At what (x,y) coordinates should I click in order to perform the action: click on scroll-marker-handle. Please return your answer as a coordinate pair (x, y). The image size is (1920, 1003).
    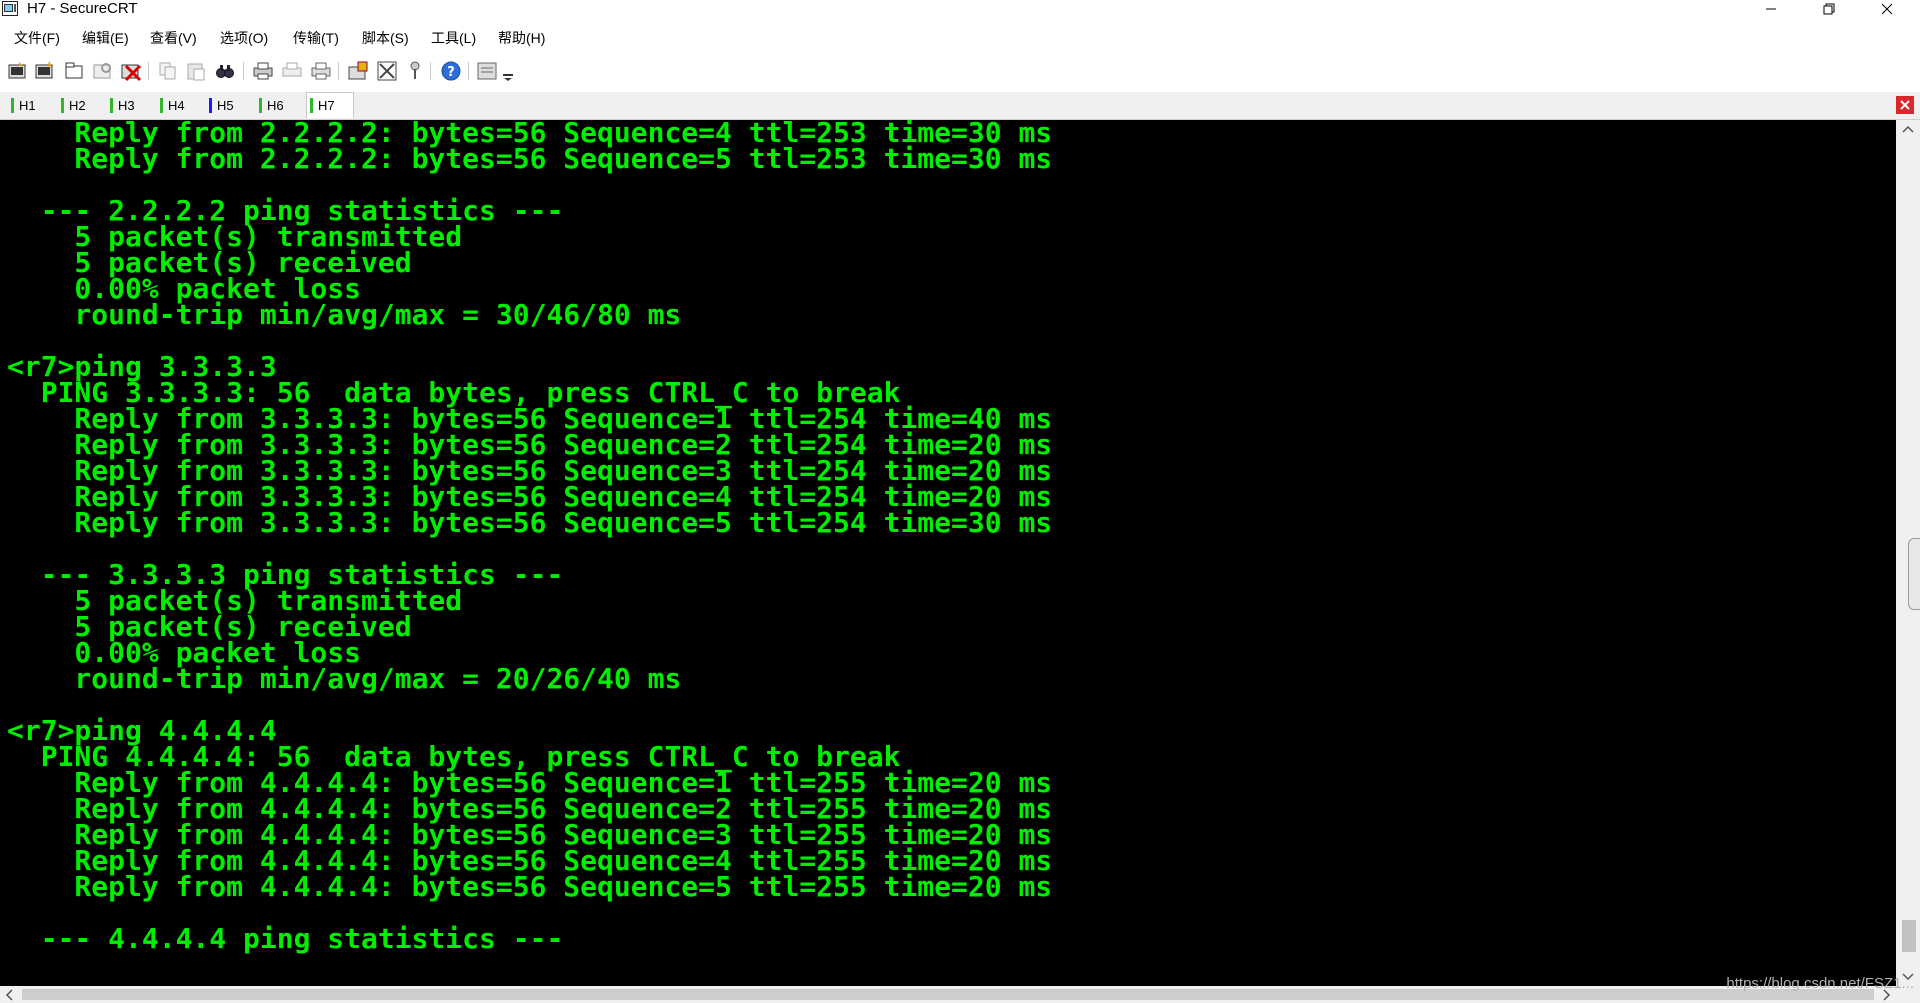
    Looking at the image, I should click on (1914, 574).